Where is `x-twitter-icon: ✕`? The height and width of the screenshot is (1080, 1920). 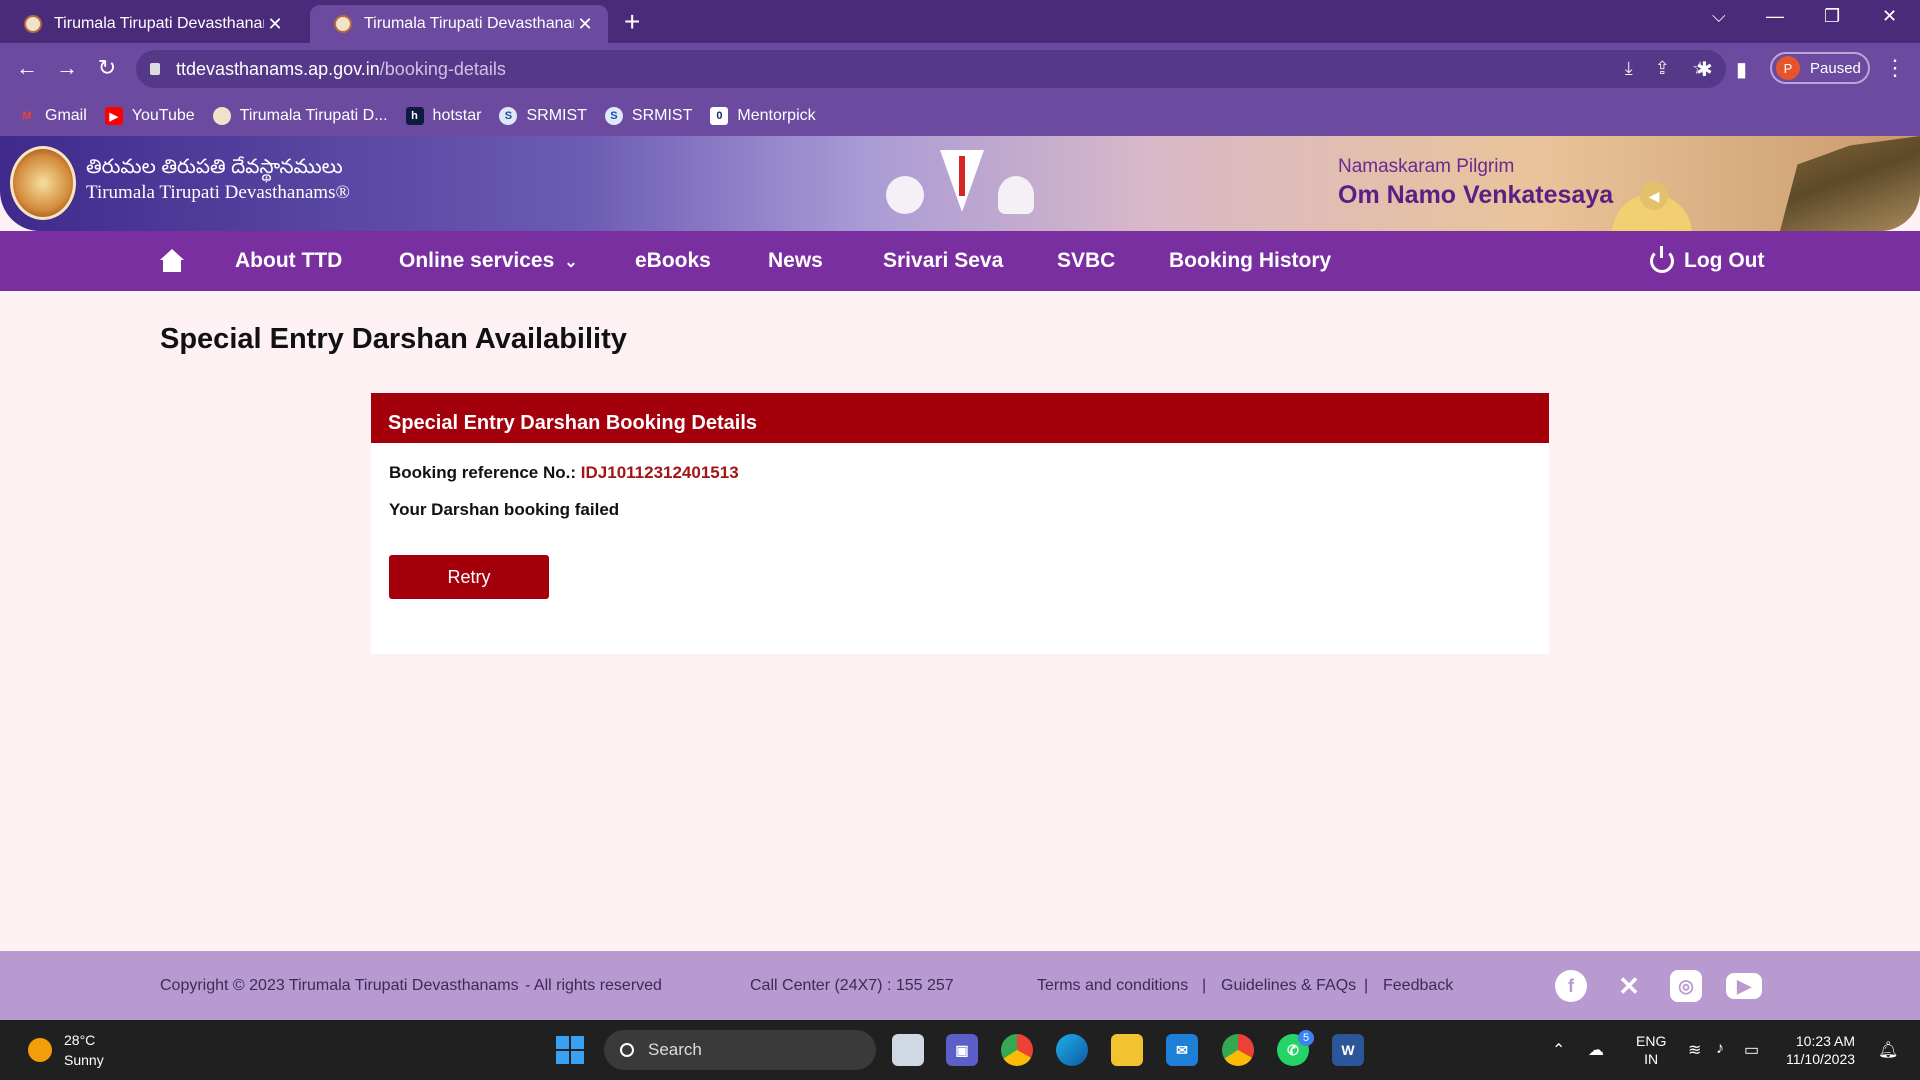 x-twitter-icon: ✕ is located at coordinates (1629, 986).